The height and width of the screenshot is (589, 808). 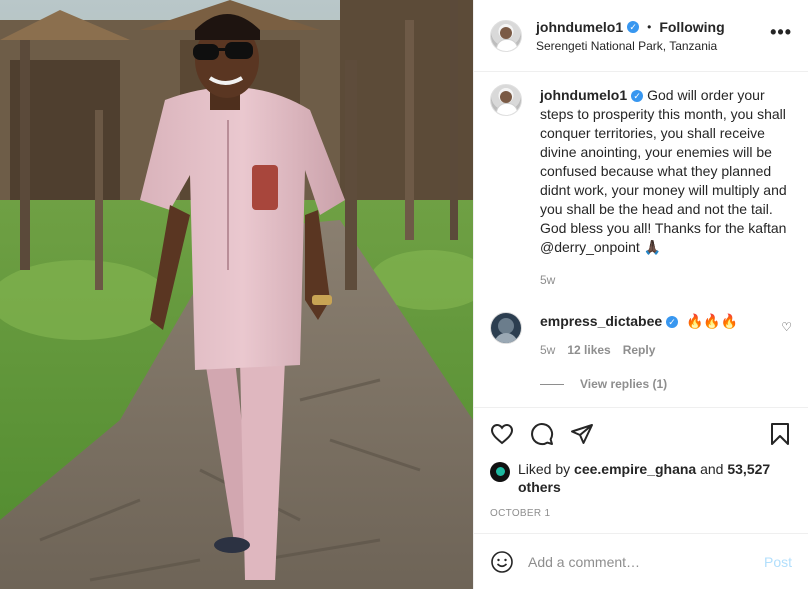 I want to click on caption-age: 5w, so click(x=666, y=280).